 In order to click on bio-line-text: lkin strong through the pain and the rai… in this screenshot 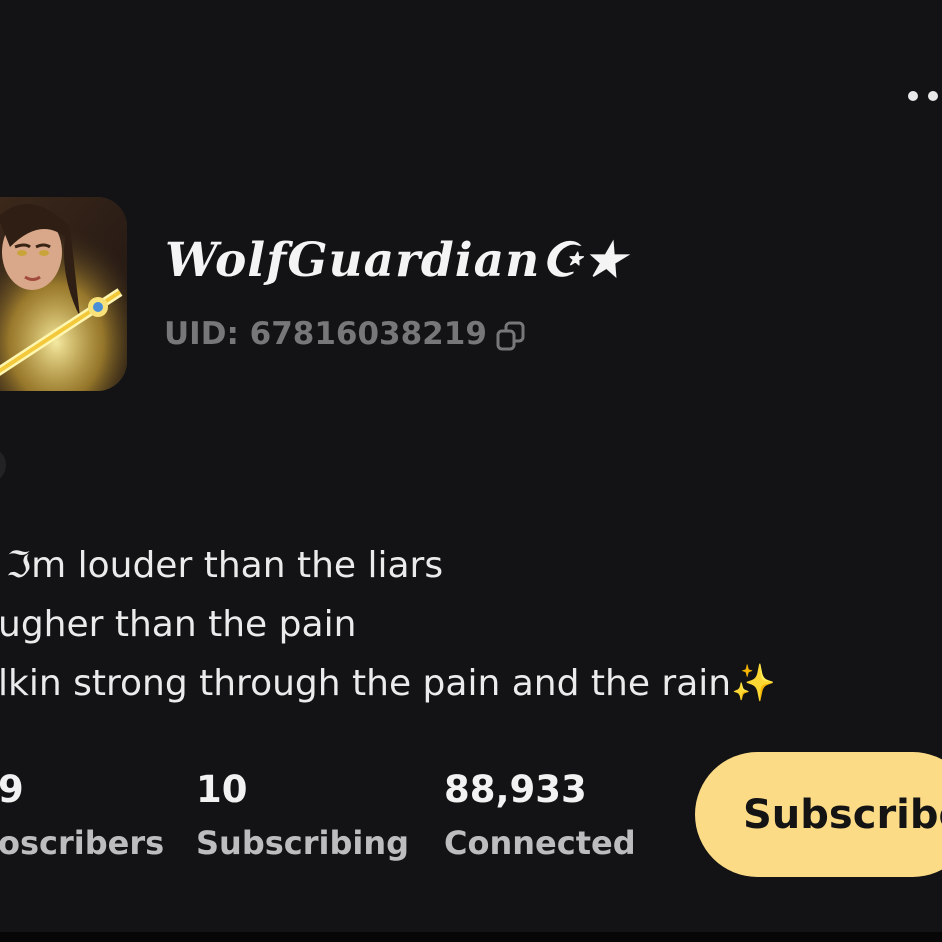, I will do `click(388, 683)`.